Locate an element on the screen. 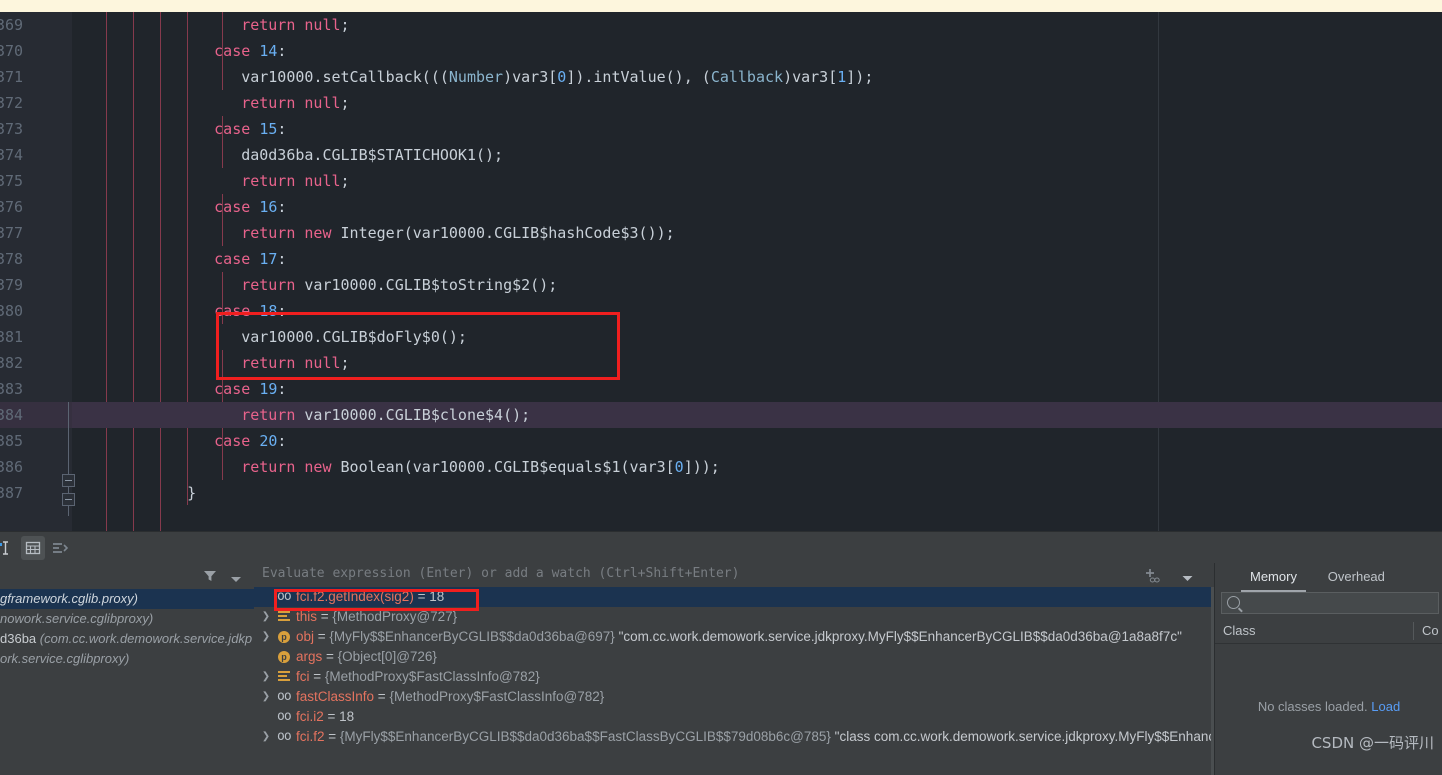  column-header-class: Class is located at coordinates (1239, 631).